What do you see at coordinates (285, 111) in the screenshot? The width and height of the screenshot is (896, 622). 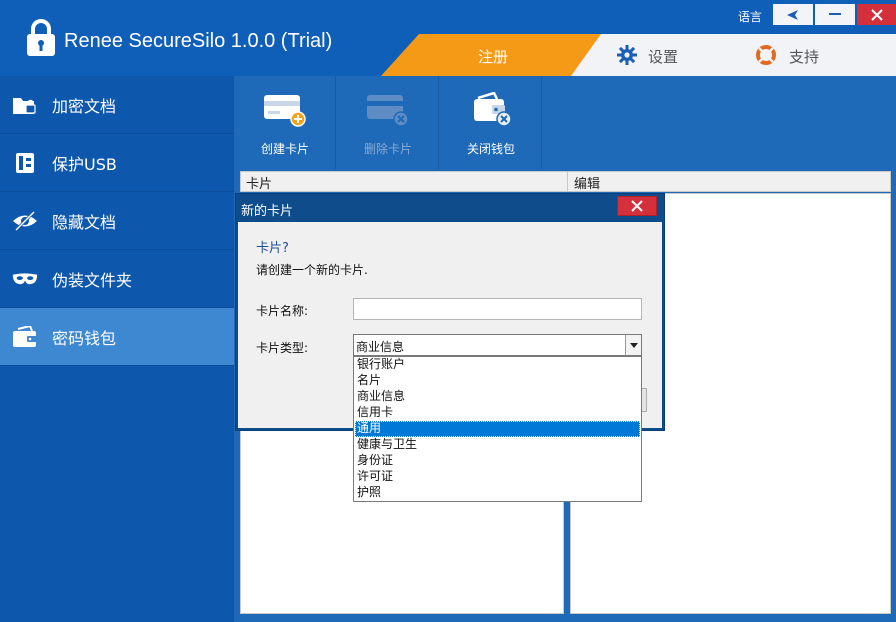 I see `card-add-icon` at bounding box center [285, 111].